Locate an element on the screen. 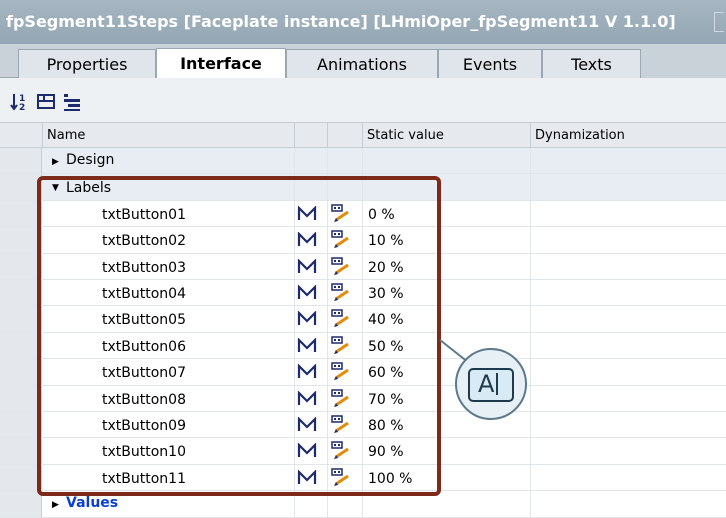  row-static-value: 90 % is located at coordinates (386, 452).